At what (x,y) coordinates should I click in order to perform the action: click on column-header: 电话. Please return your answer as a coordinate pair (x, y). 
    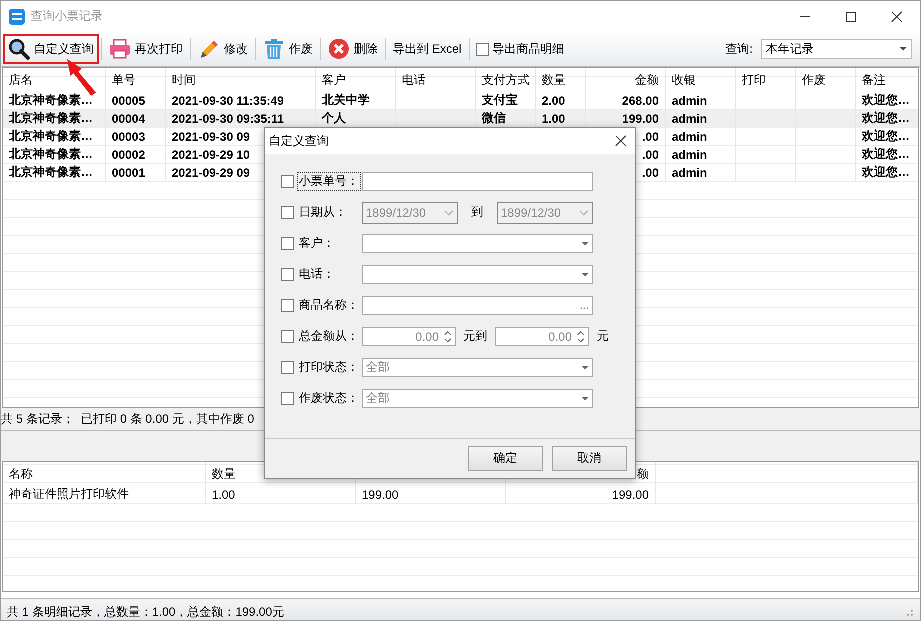
    Looking at the image, I should click on (414, 80).